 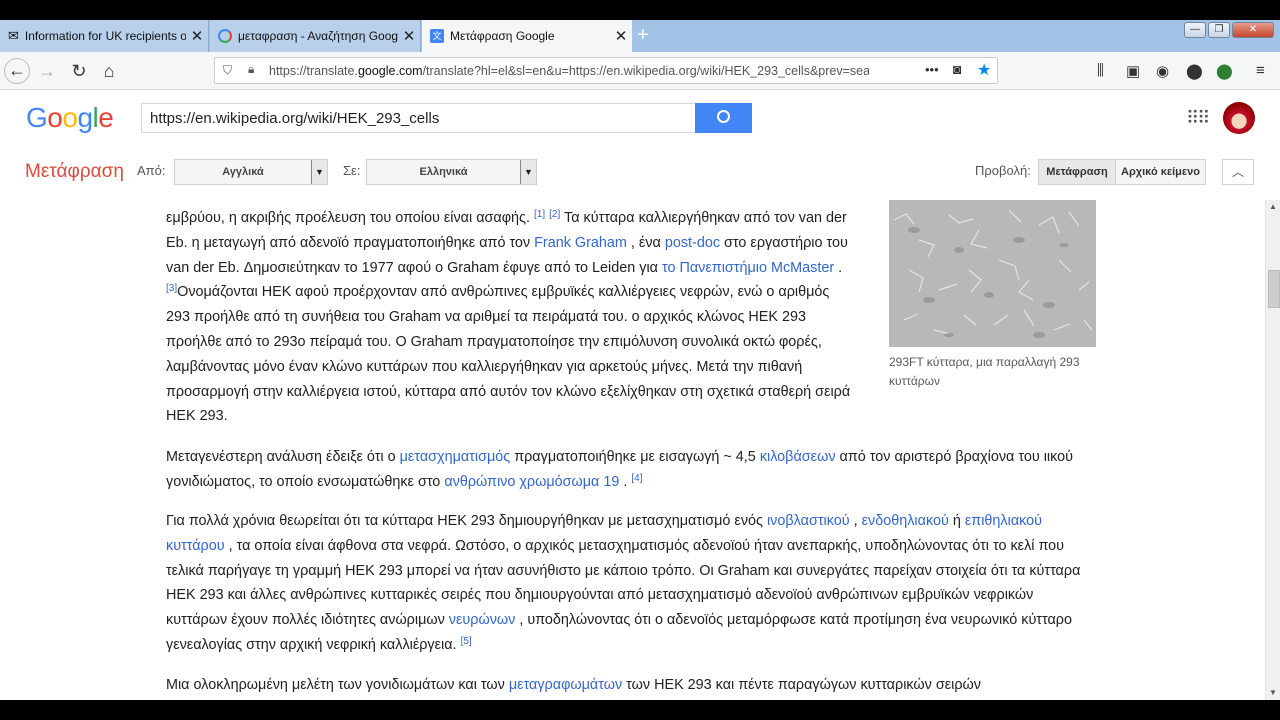 What do you see at coordinates (1198, 118) in the screenshot?
I see `apps-grid-icon: ⠿⠿` at bounding box center [1198, 118].